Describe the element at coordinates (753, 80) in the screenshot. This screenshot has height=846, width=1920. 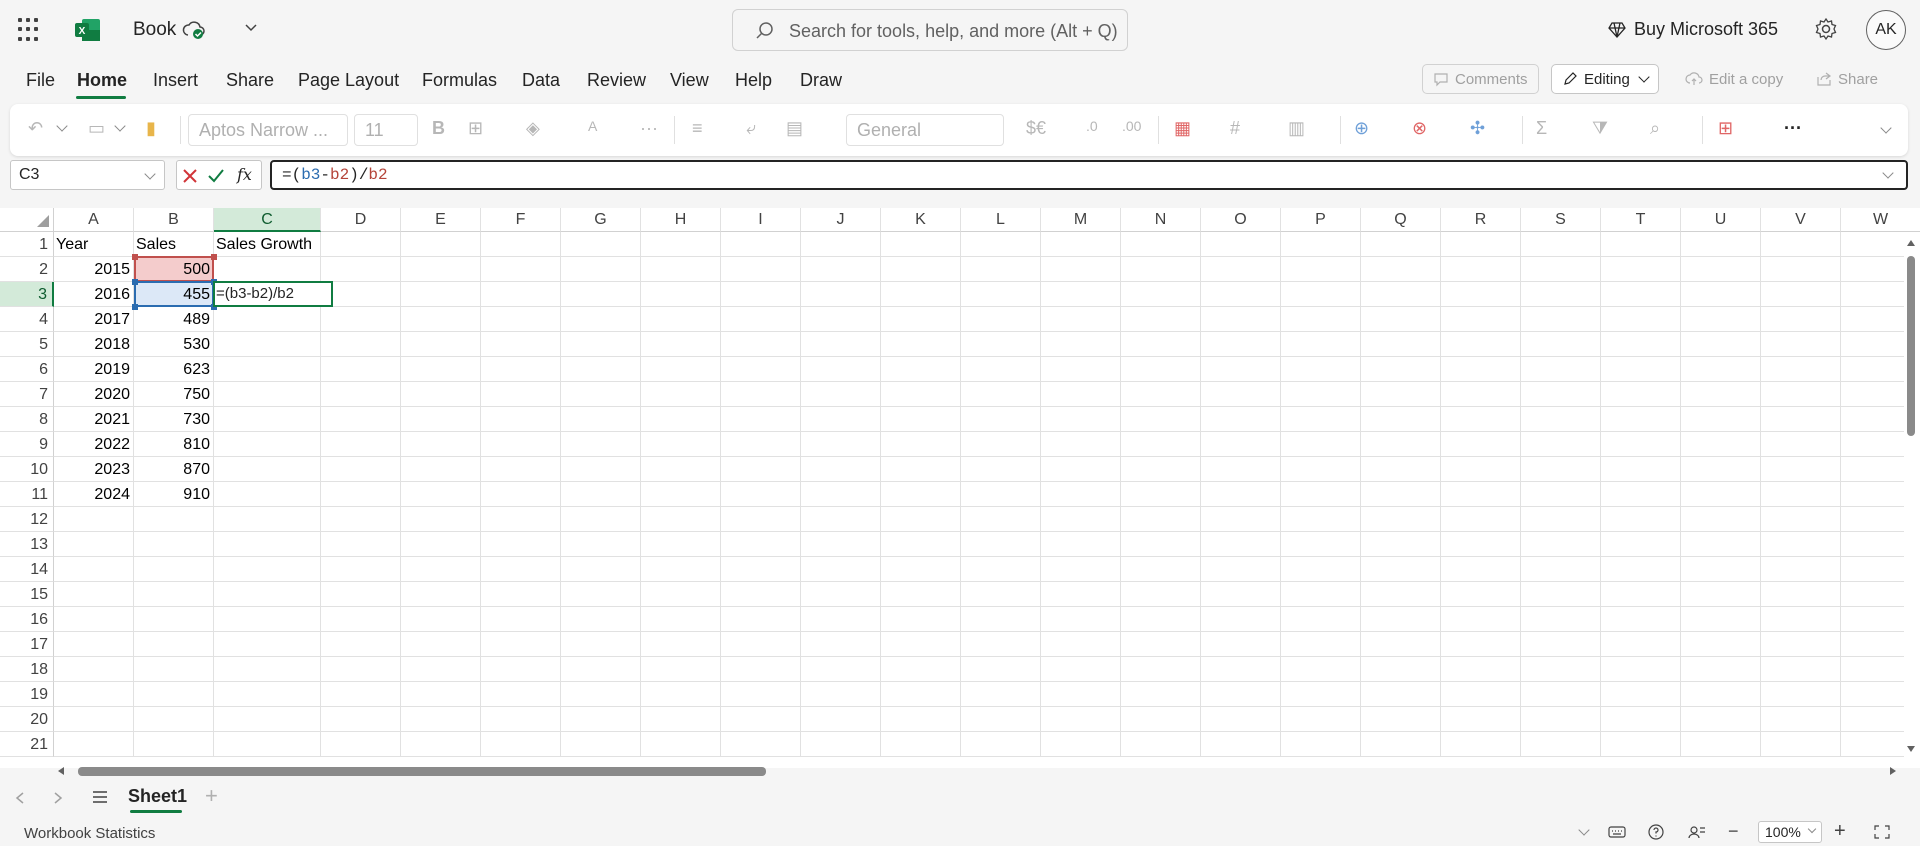
I see `tab-help: Help` at that location.